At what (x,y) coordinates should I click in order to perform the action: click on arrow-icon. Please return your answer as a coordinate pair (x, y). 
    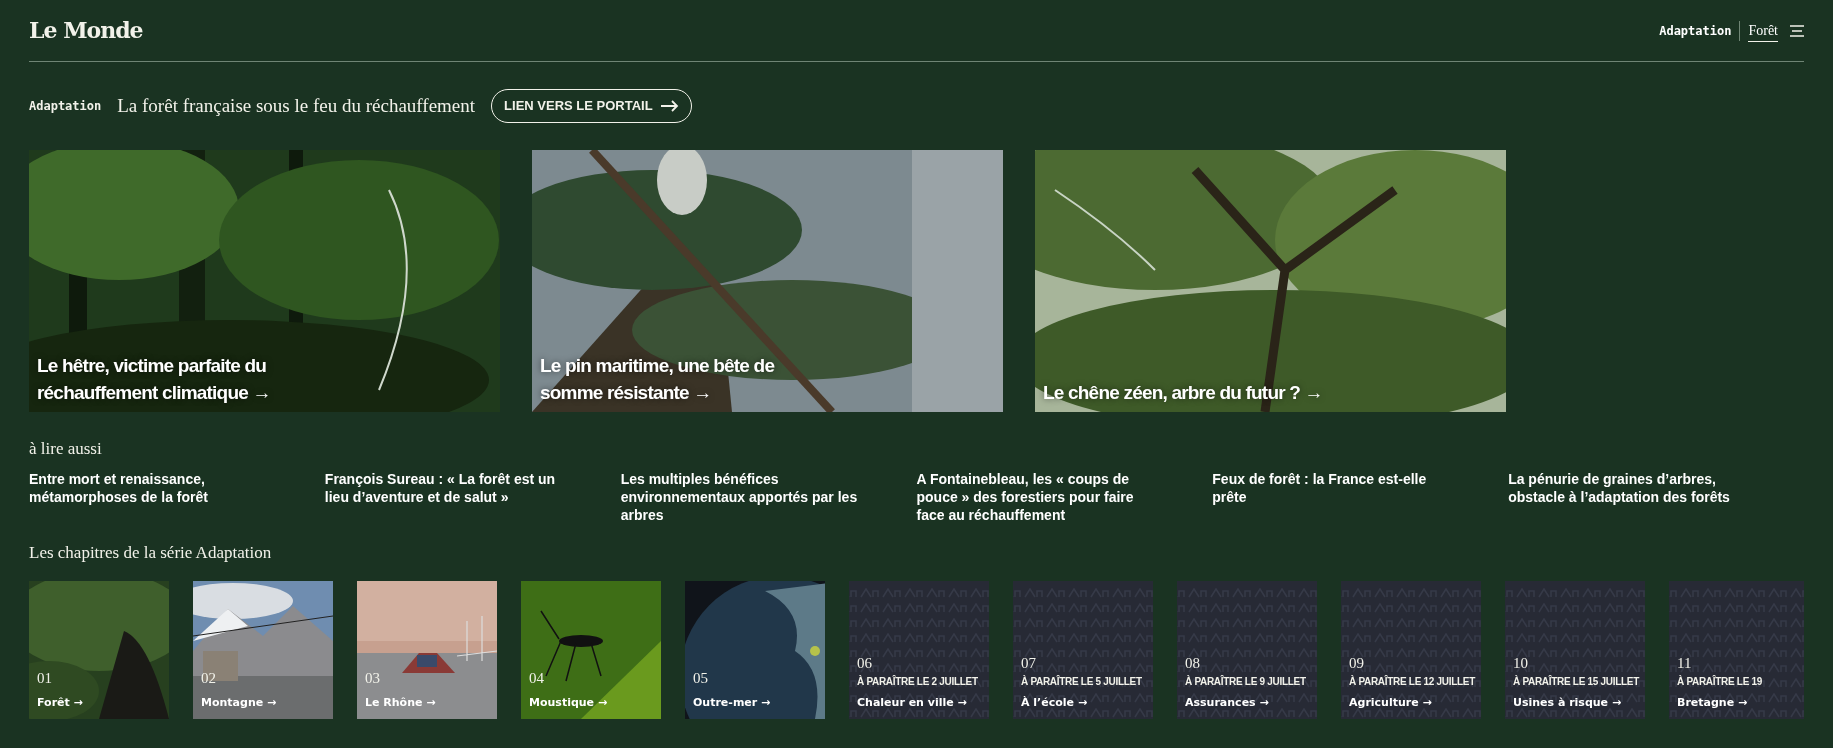
    Looking at the image, I should click on (669, 106).